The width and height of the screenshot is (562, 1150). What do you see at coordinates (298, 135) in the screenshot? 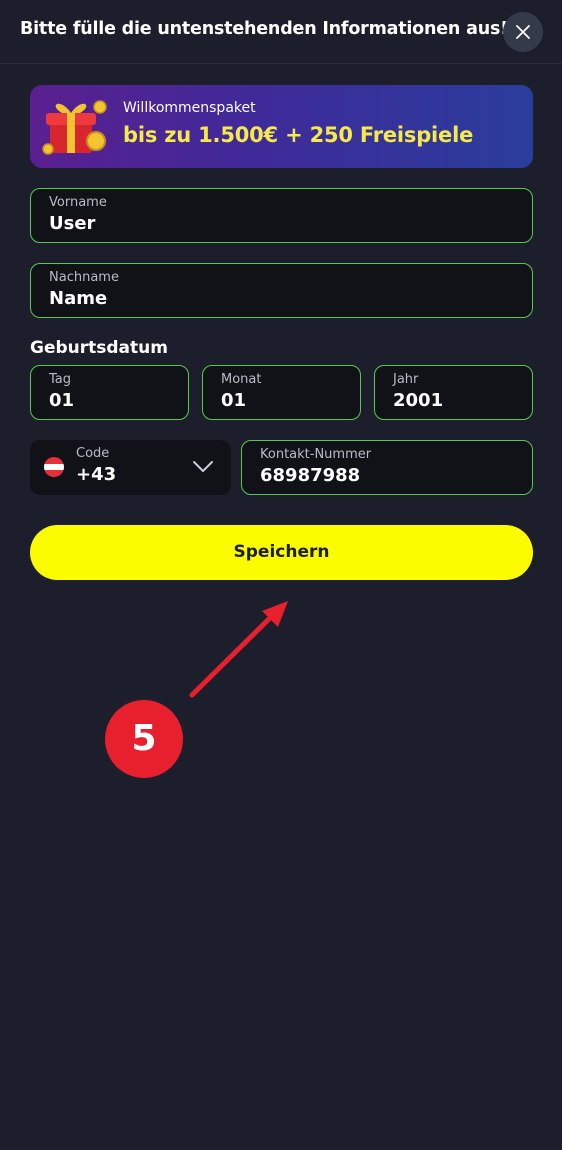
I see `banner-offer: bis zu 1.500€ + 250 Freispiele` at bounding box center [298, 135].